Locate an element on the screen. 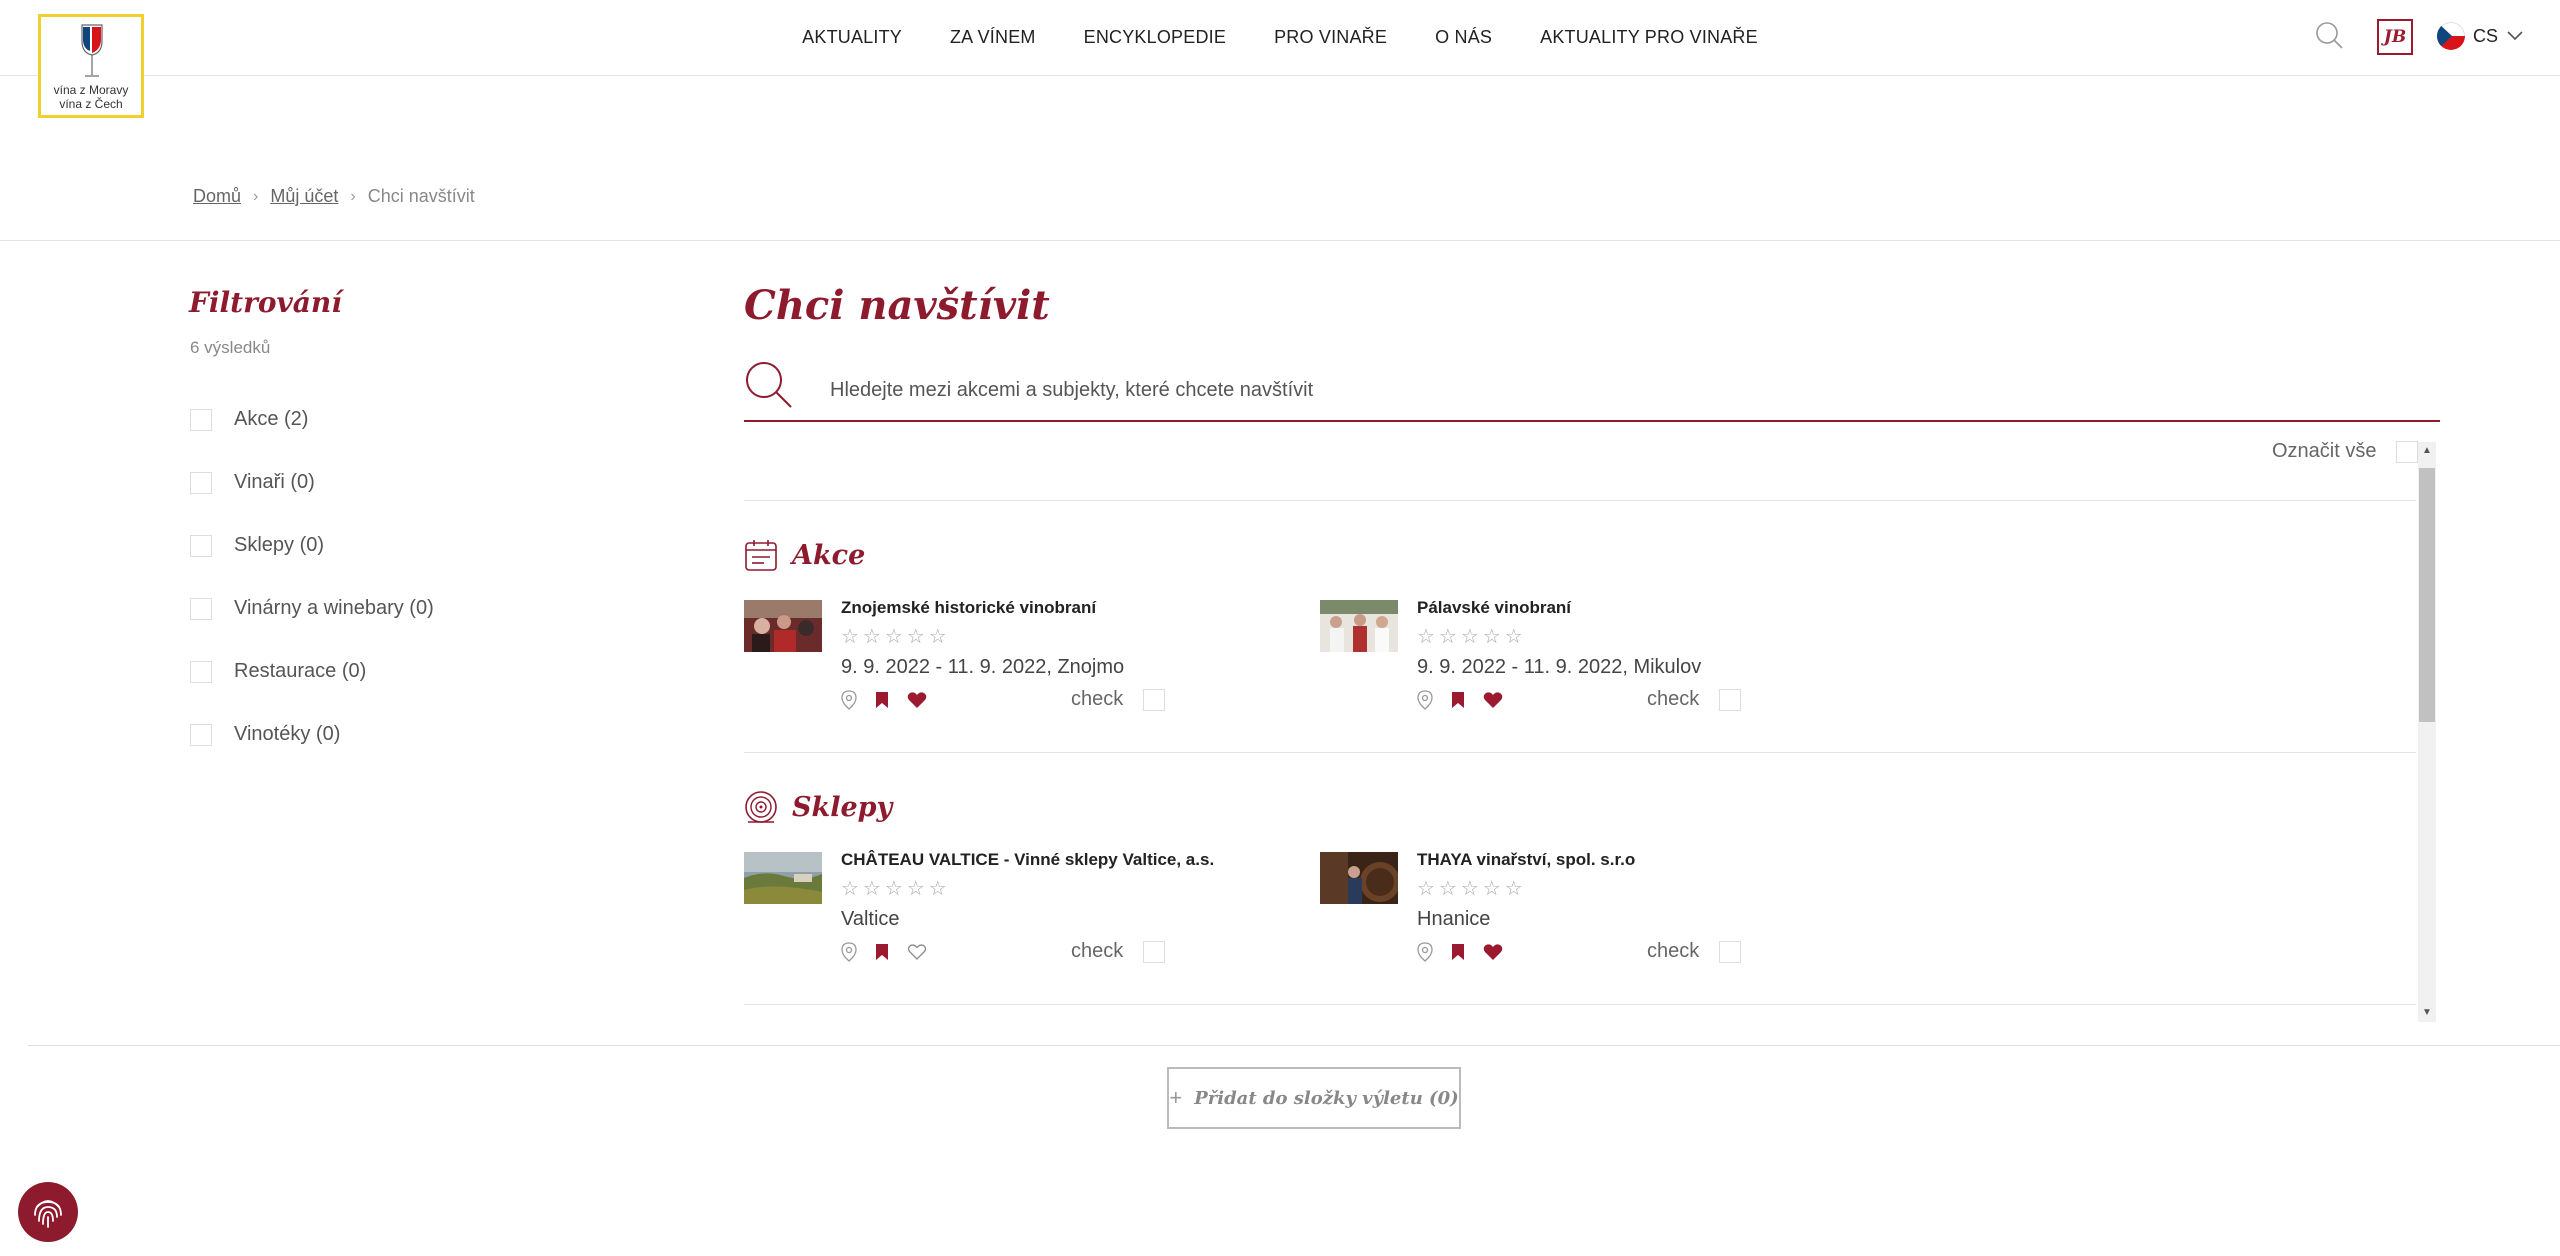 The image size is (2560, 1256). section-title: Sklepy is located at coordinates (842, 807).